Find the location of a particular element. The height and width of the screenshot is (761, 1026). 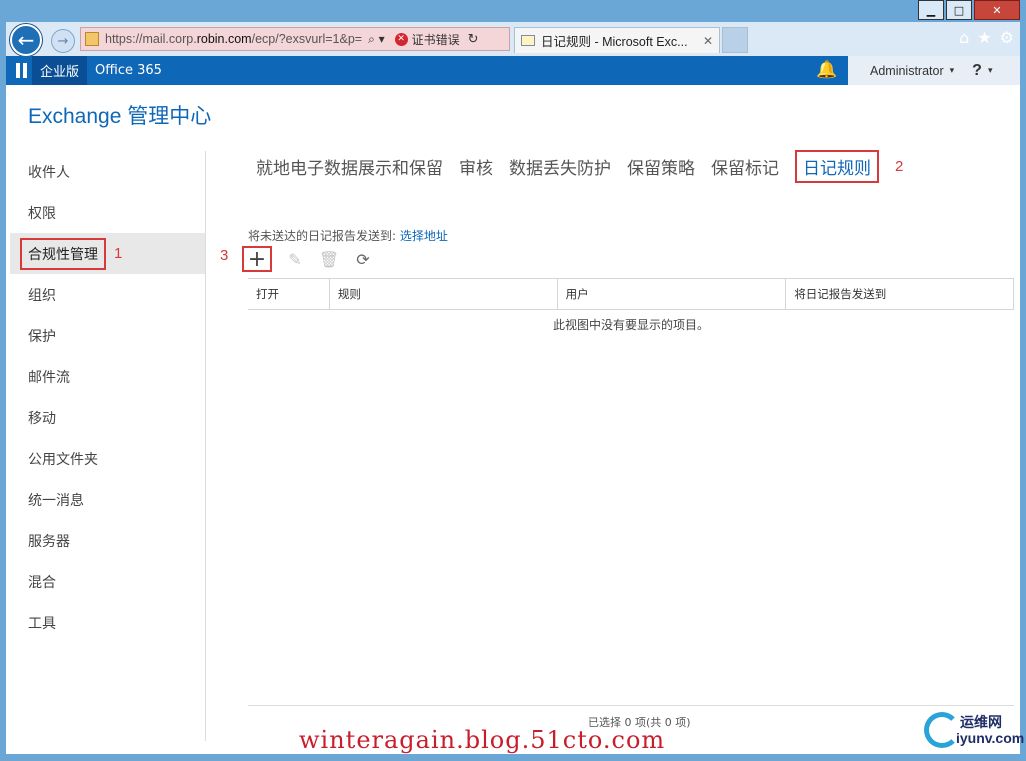

nav-item-tools: 工具 is located at coordinates (107, 622).